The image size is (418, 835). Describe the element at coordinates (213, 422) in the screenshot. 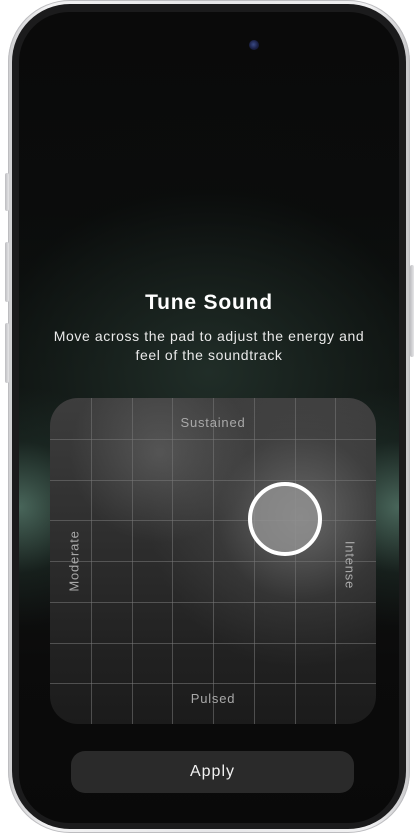

I see `pad-label-sustained: Sustained` at that location.